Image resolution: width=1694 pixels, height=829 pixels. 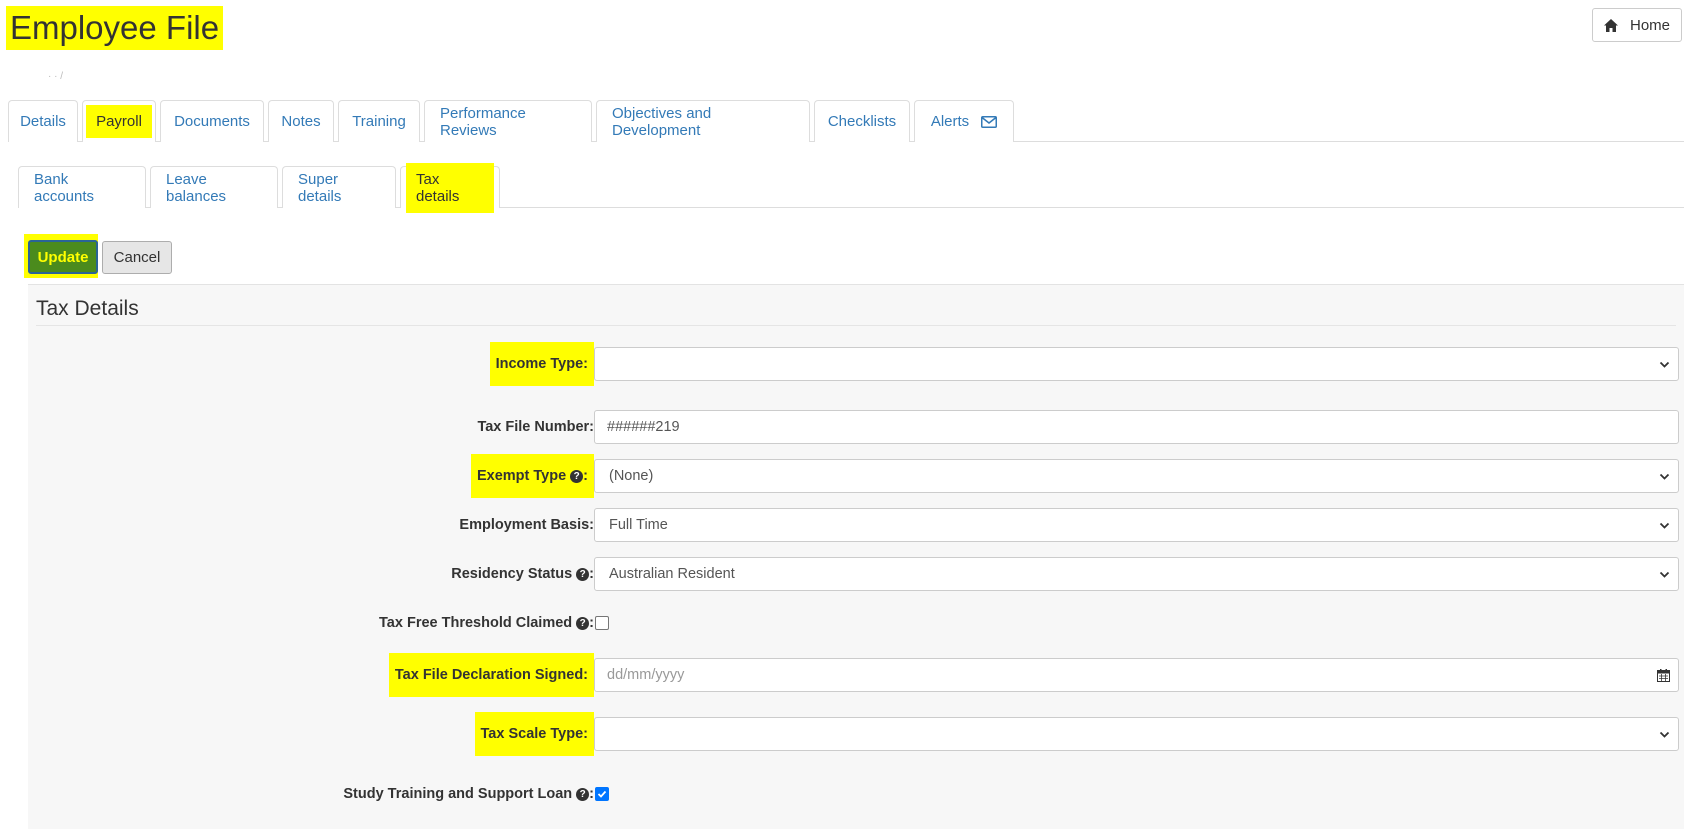 I want to click on residency-status-select: Australian Resident, so click(x=1136, y=574).